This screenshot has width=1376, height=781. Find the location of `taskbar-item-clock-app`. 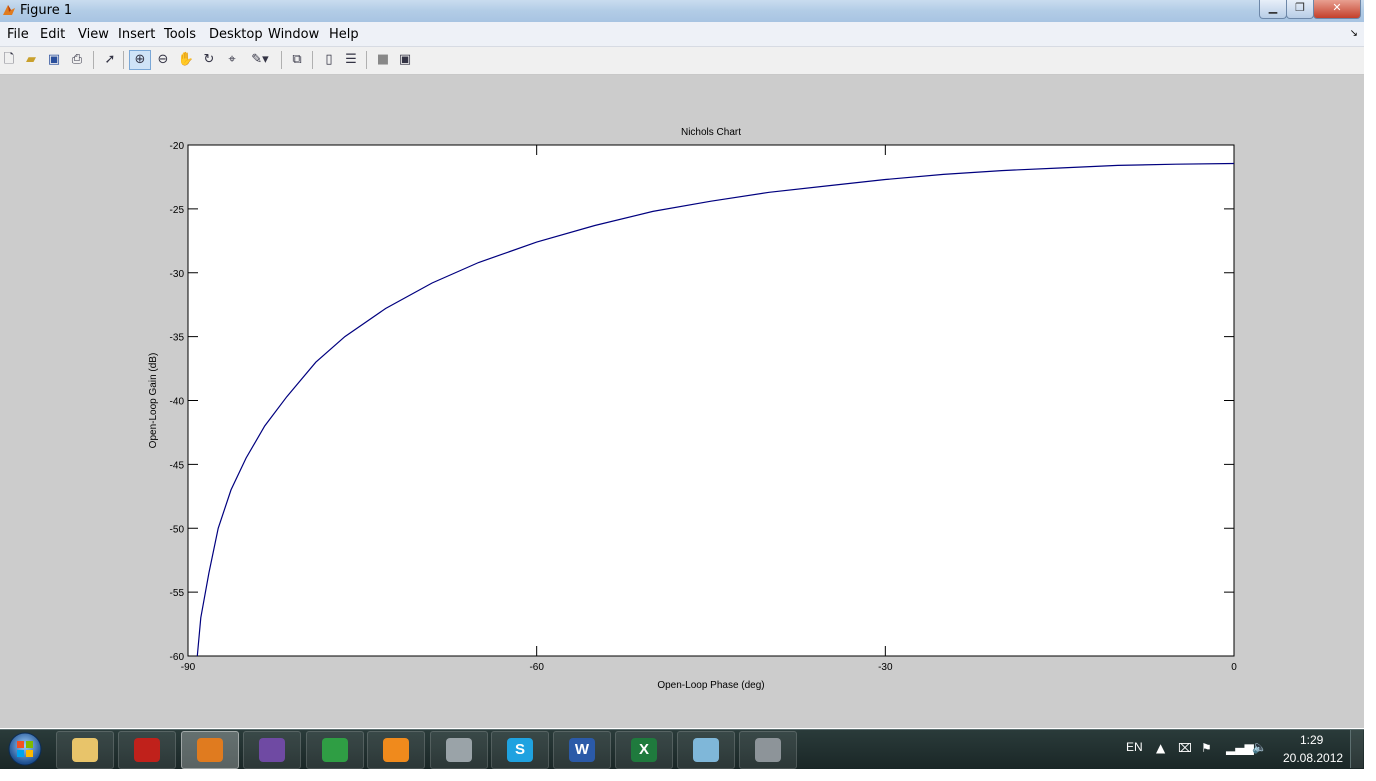

taskbar-item-clock-app is located at coordinates (459, 750).